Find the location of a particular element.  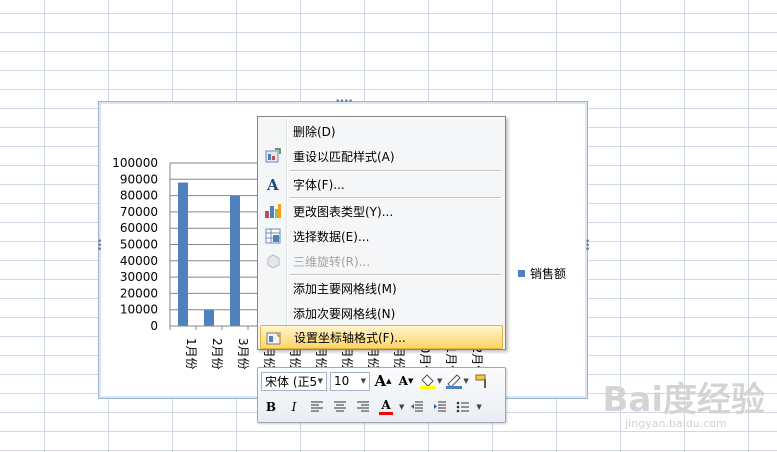

font-color-button: A is located at coordinates (386, 407).